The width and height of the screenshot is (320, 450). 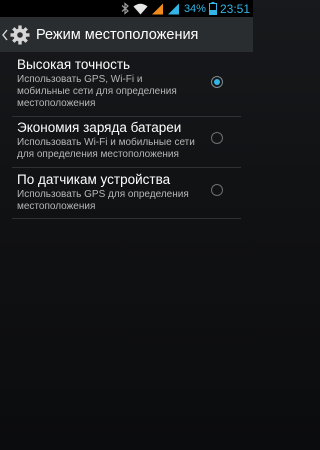 I want to click on page-title: Режим местоположения, so click(x=117, y=34).